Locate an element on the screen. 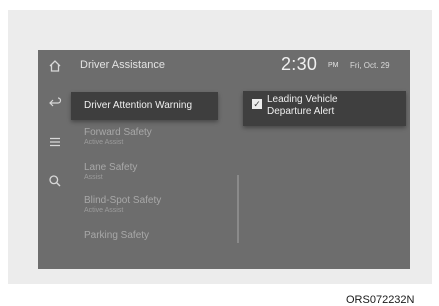 The height and width of the screenshot is (306, 439). option-leading-vehicle-departure-alert: ✓ Leading Vehicle Departure Alert is located at coordinates (324, 108).